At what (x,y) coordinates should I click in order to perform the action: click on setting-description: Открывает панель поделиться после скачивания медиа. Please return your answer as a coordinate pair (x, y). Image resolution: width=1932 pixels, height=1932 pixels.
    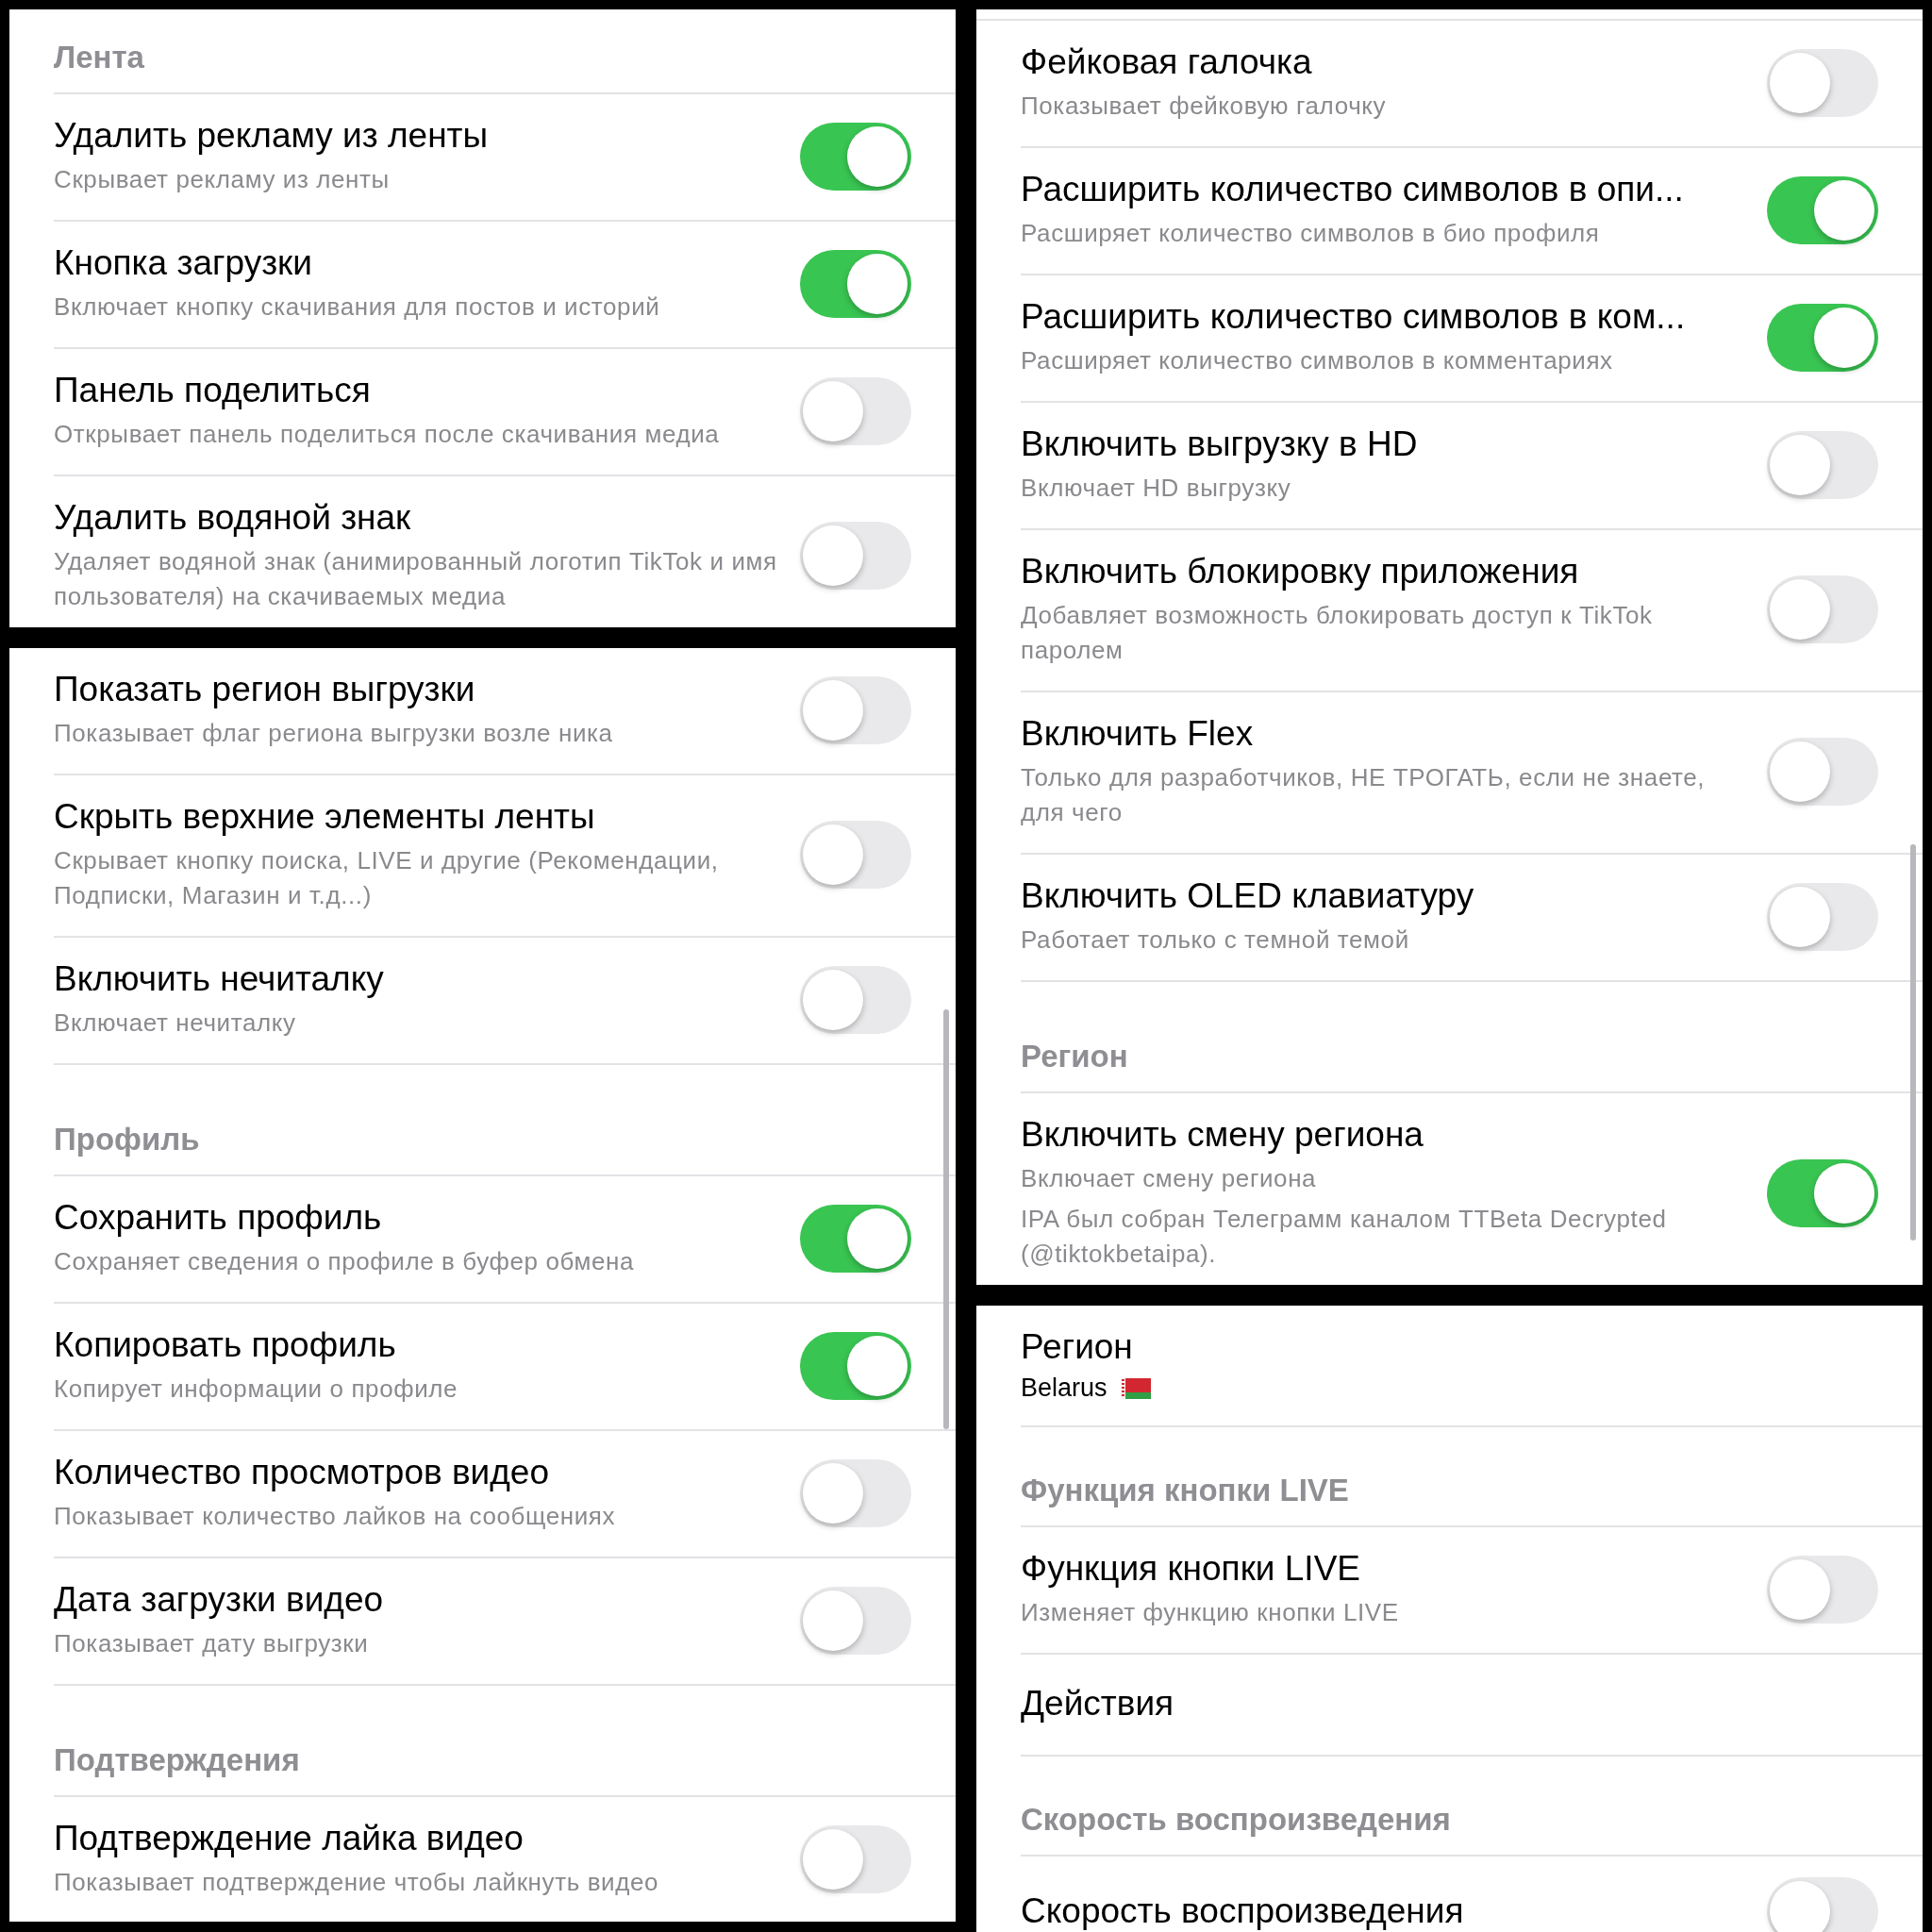
    Looking at the image, I should click on (388, 434).